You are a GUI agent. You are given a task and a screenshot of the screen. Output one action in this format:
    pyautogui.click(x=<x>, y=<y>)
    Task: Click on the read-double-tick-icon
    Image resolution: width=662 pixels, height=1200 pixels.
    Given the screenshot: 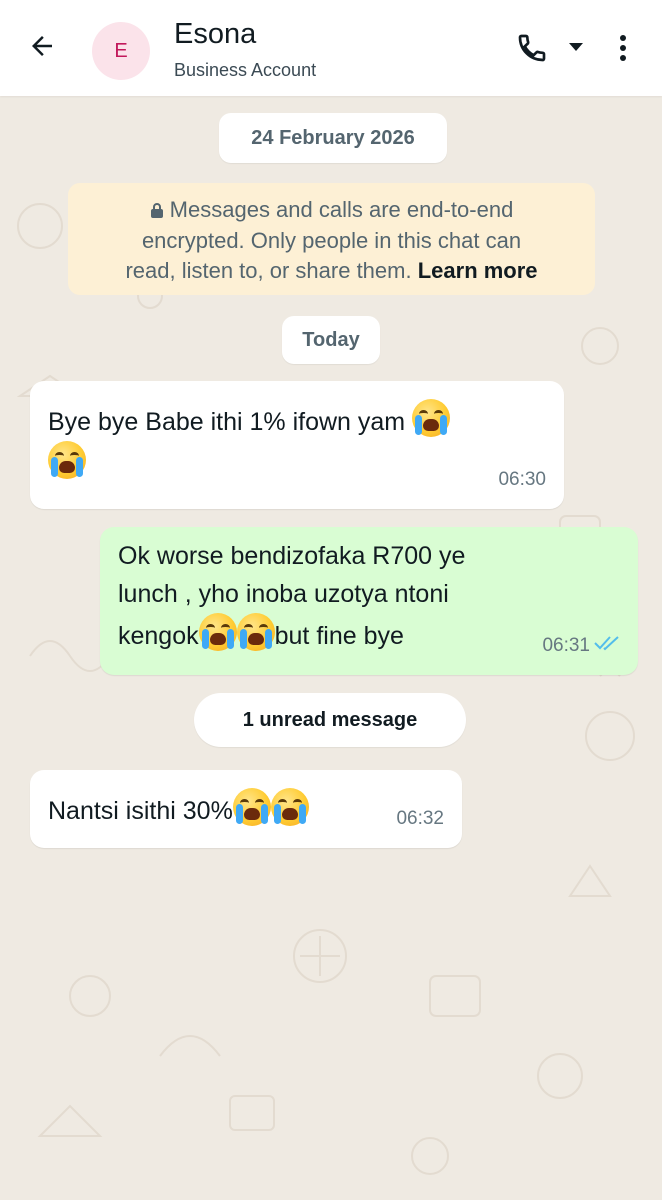 What is the action you would take?
    pyautogui.click(x=608, y=644)
    